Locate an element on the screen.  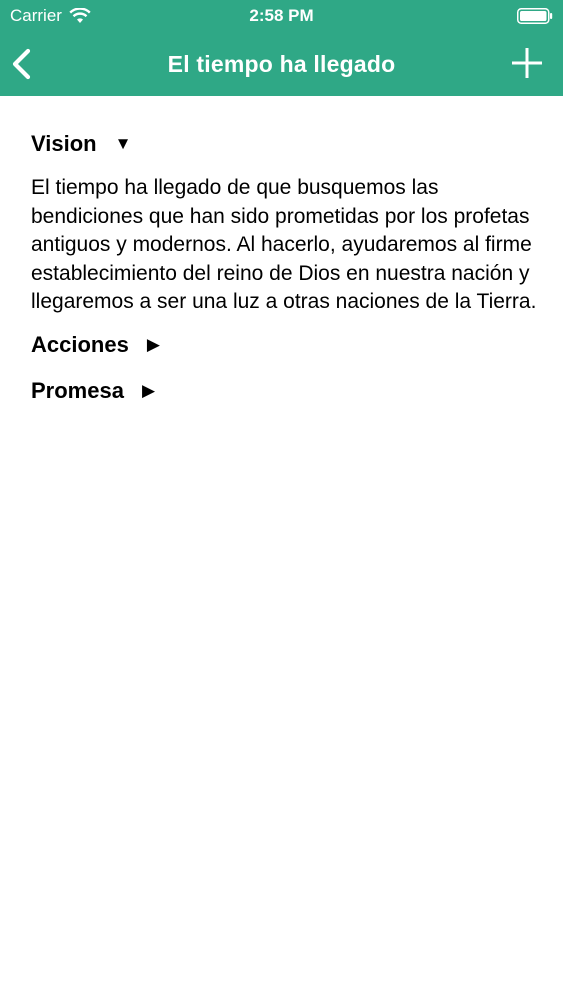
status-time: 2:58 PM is located at coordinates (281, 15).